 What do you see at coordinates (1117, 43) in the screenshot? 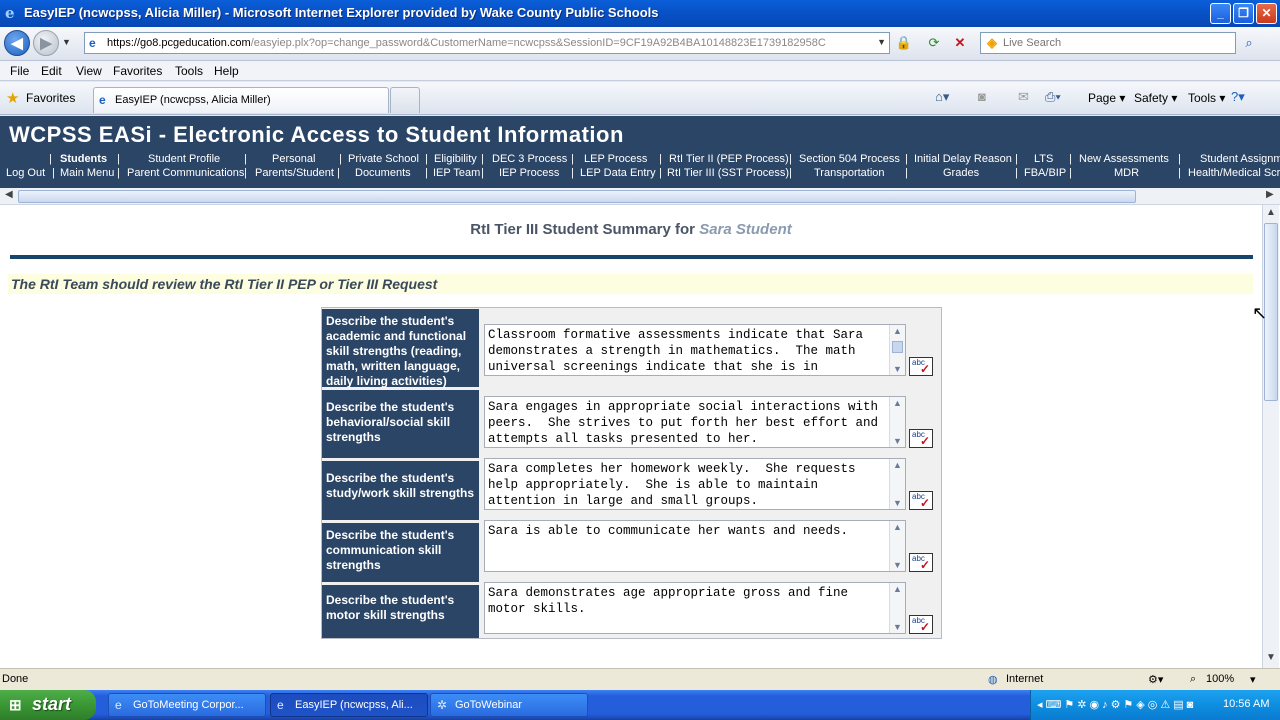
I see `search-input` at bounding box center [1117, 43].